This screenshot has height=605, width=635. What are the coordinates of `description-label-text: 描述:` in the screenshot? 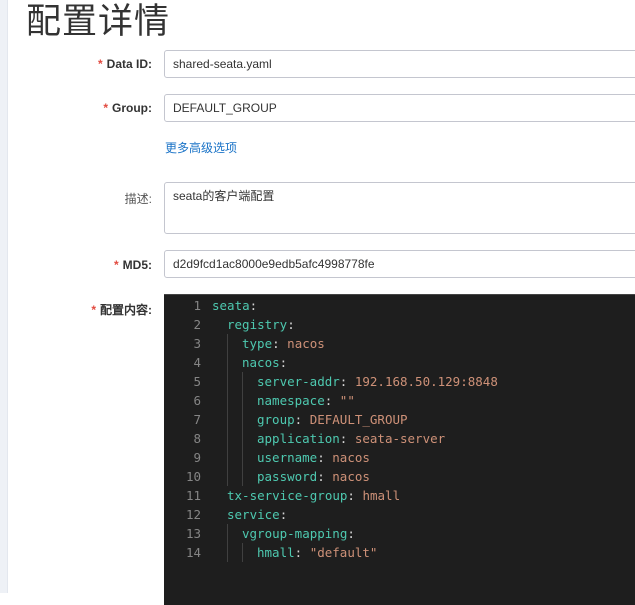 It's located at (138, 199).